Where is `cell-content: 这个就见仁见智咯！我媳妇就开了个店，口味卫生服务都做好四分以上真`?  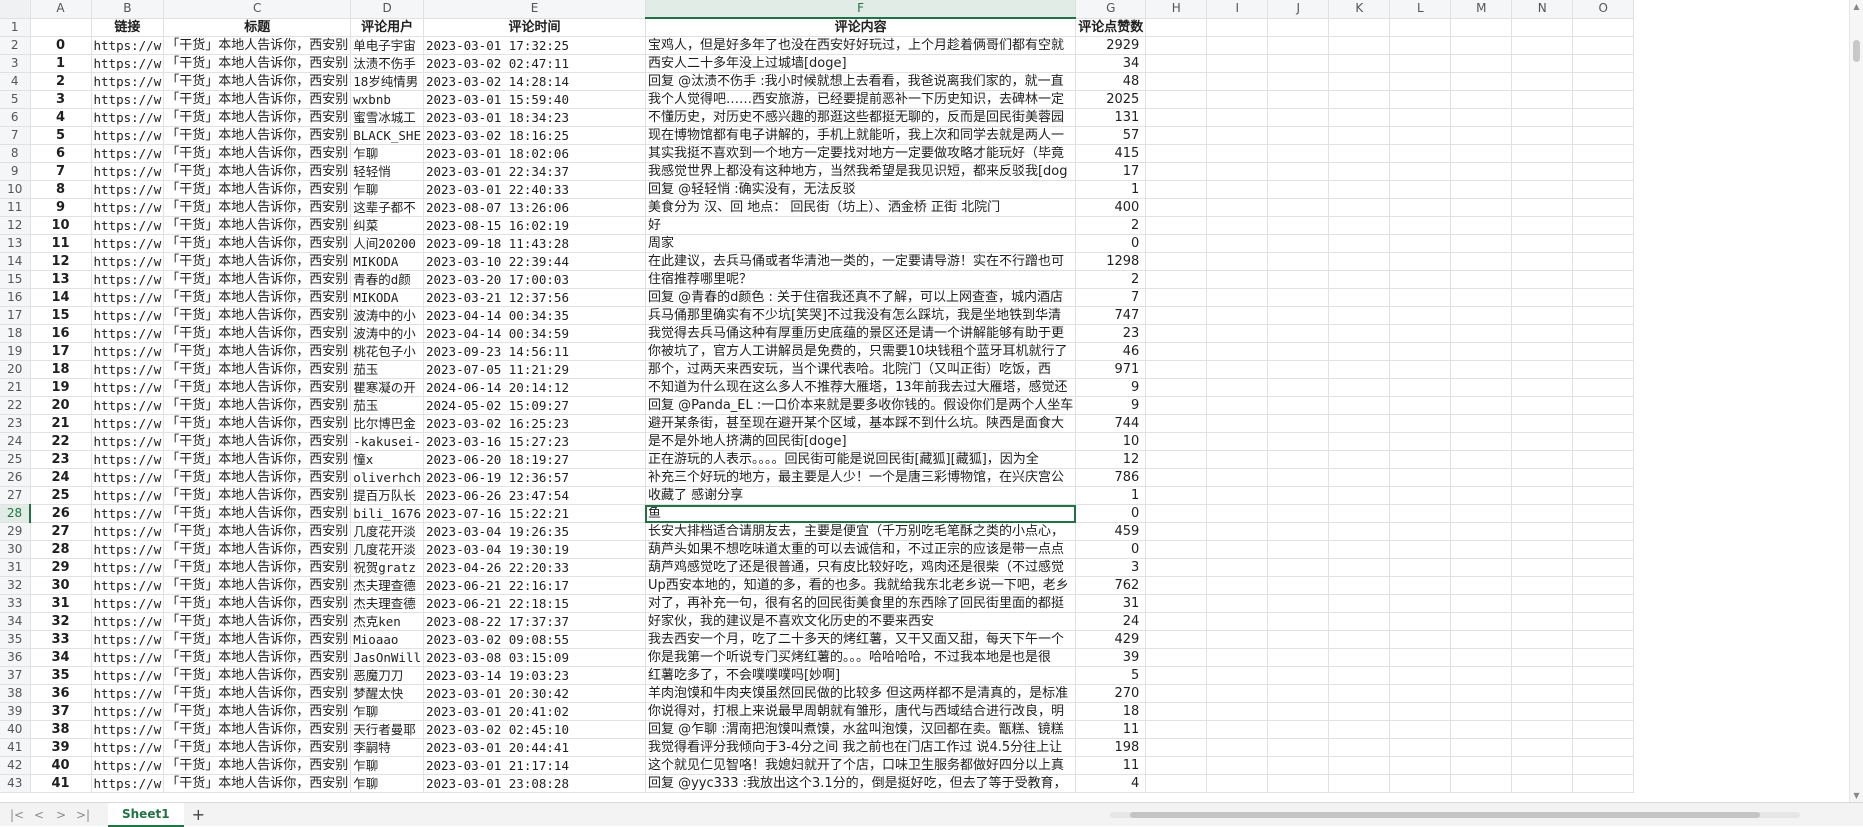 cell-content: 这个就见仁见智咯！我媳妇就开了个店，口味卫生服务都做好四分以上真 is located at coordinates (861, 765).